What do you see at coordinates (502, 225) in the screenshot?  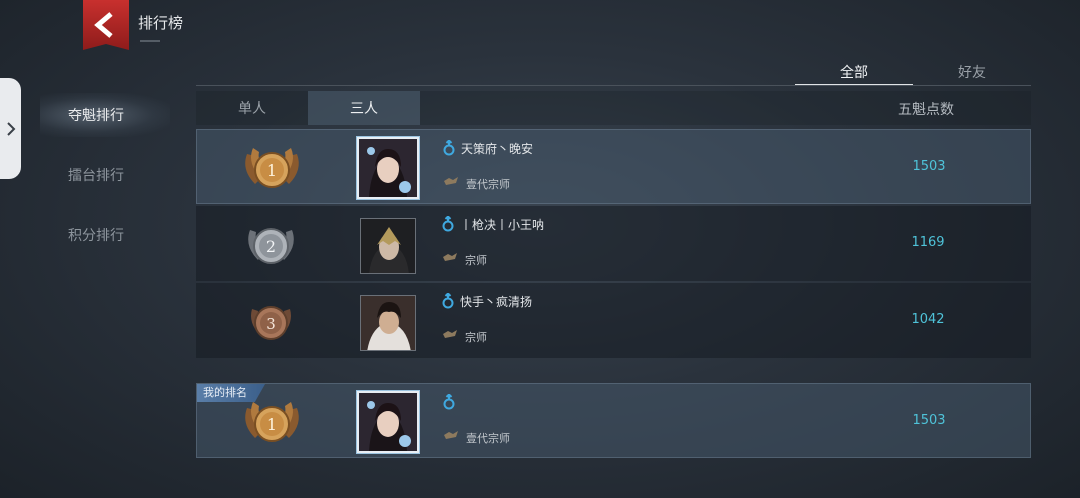 I see `player-name: 丨枪决丨小王呐` at bounding box center [502, 225].